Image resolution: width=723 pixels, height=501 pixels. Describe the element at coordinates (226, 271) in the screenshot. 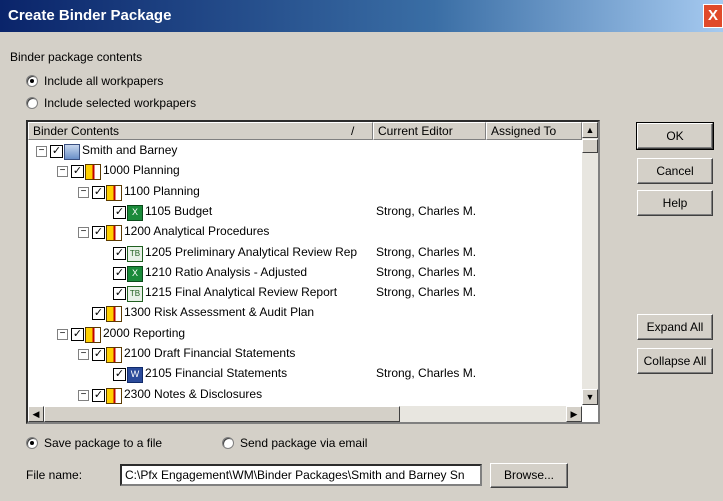

I see `tree-item-label: 1210 Ratio Analysis - Adjusted` at that location.